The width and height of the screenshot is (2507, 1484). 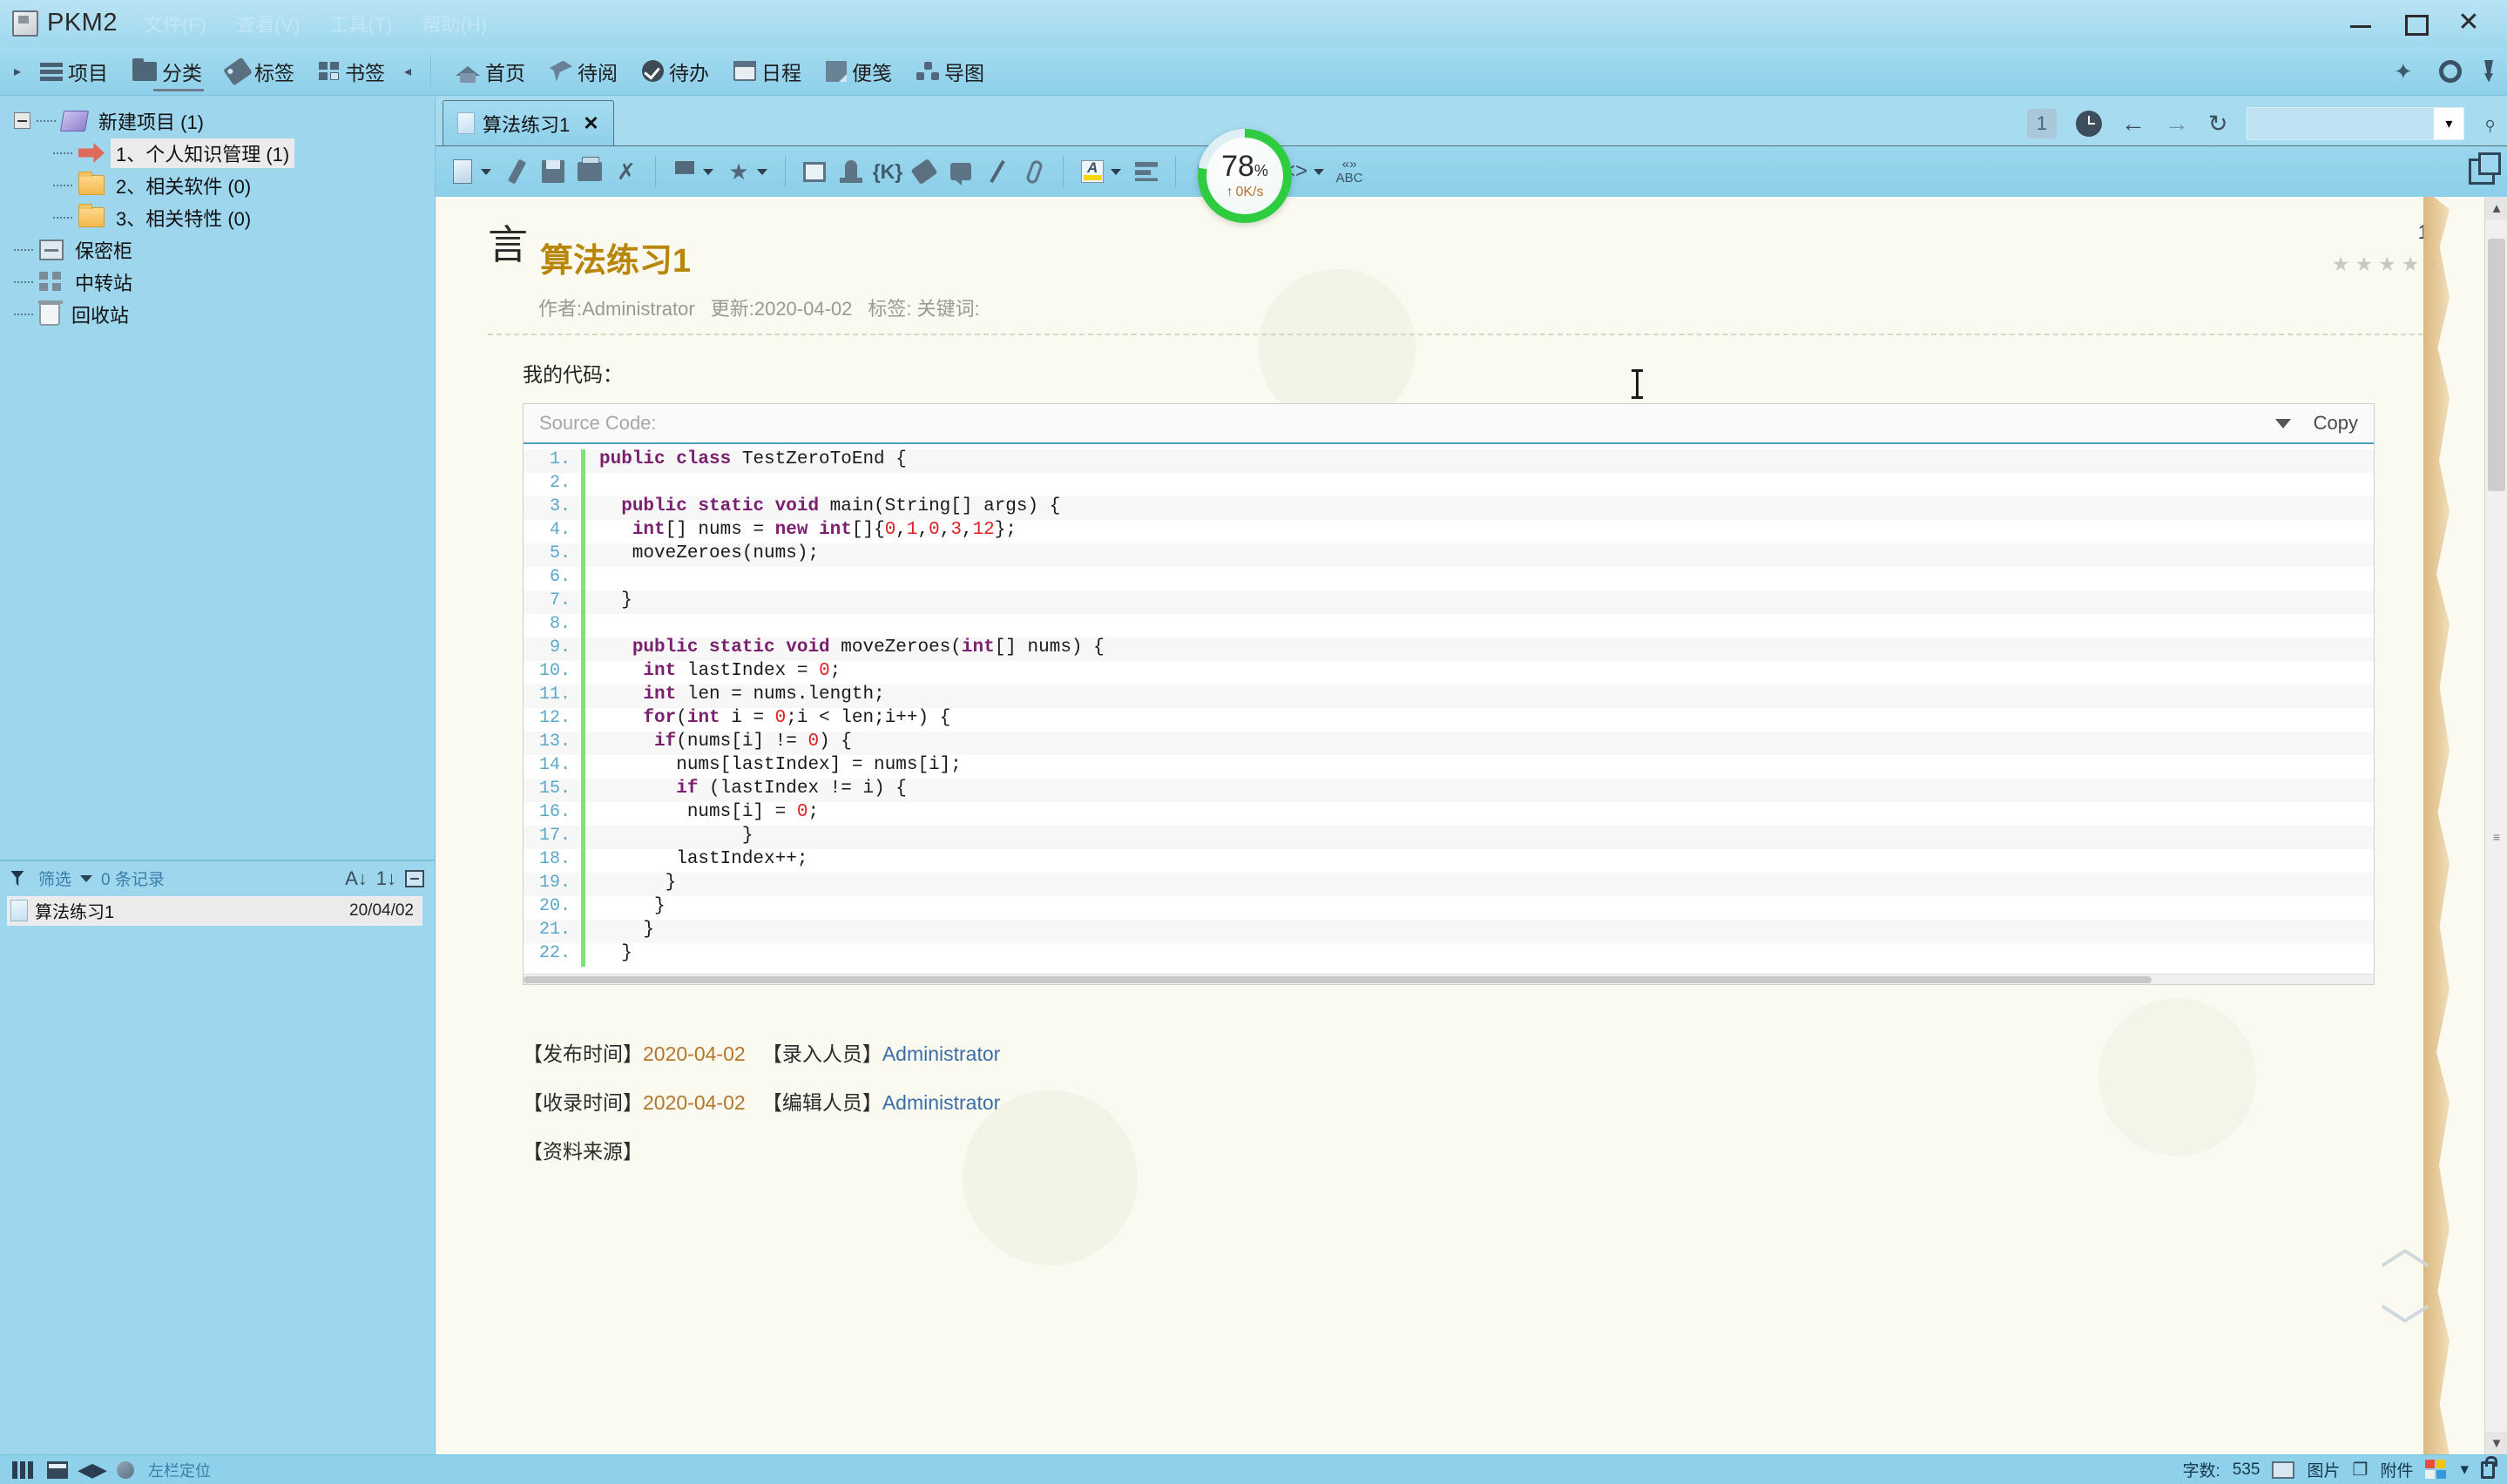 What do you see at coordinates (1034, 171) in the screenshot?
I see `attachment-icon` at bounding box center [1034, 171].